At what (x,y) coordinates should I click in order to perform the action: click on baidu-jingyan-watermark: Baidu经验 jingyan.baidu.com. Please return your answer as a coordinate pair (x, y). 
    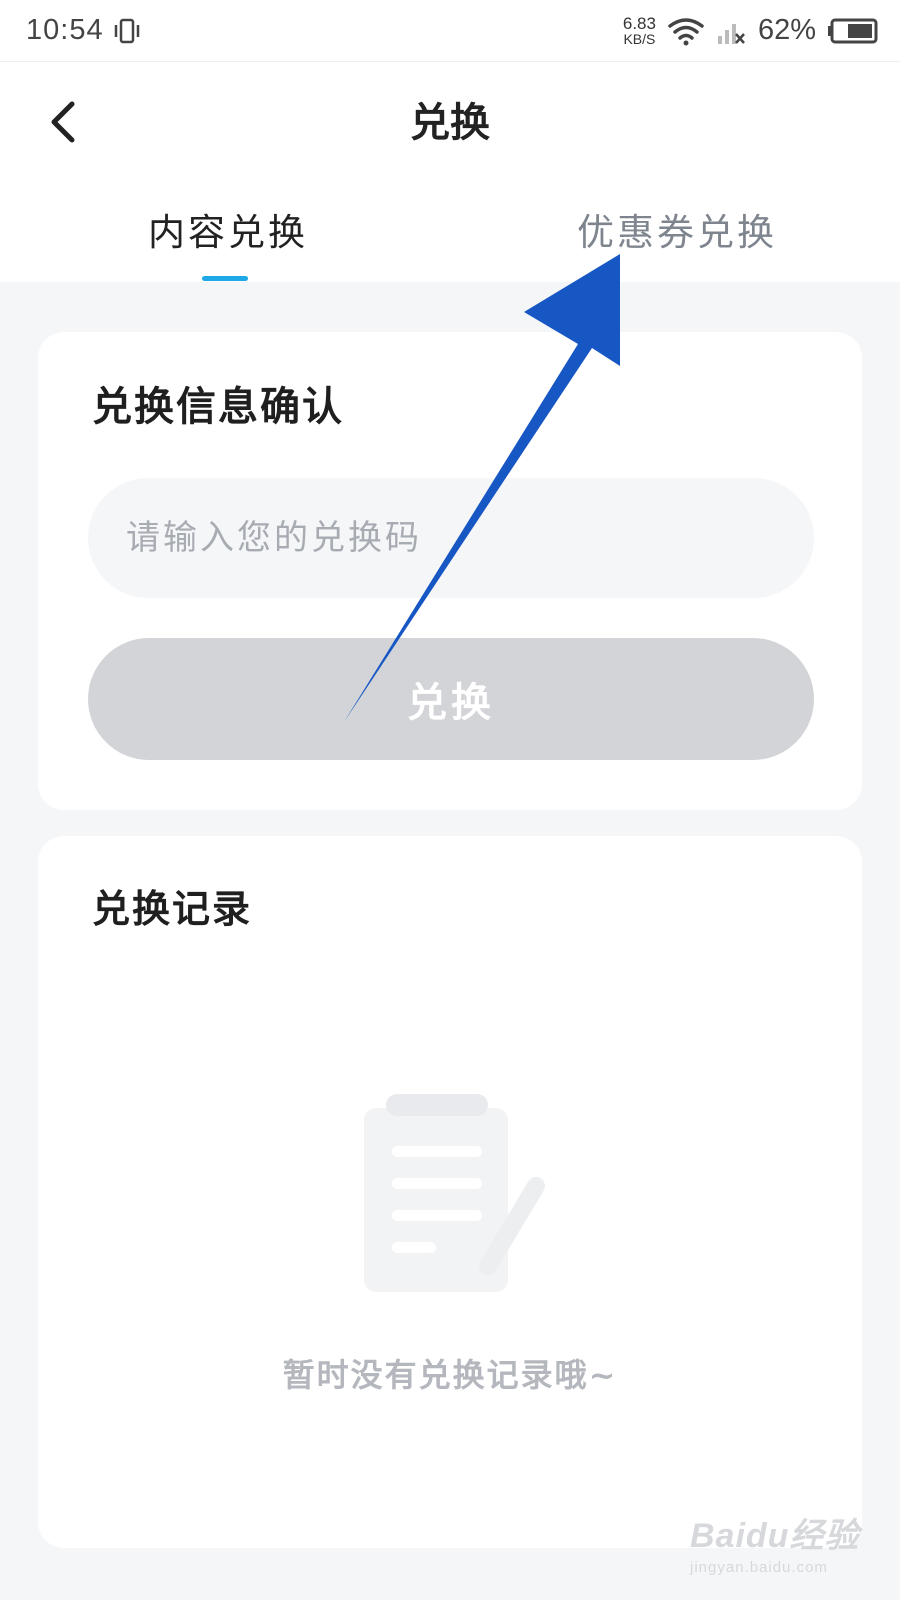
    Looking at the image, I should click on (775, 1548).